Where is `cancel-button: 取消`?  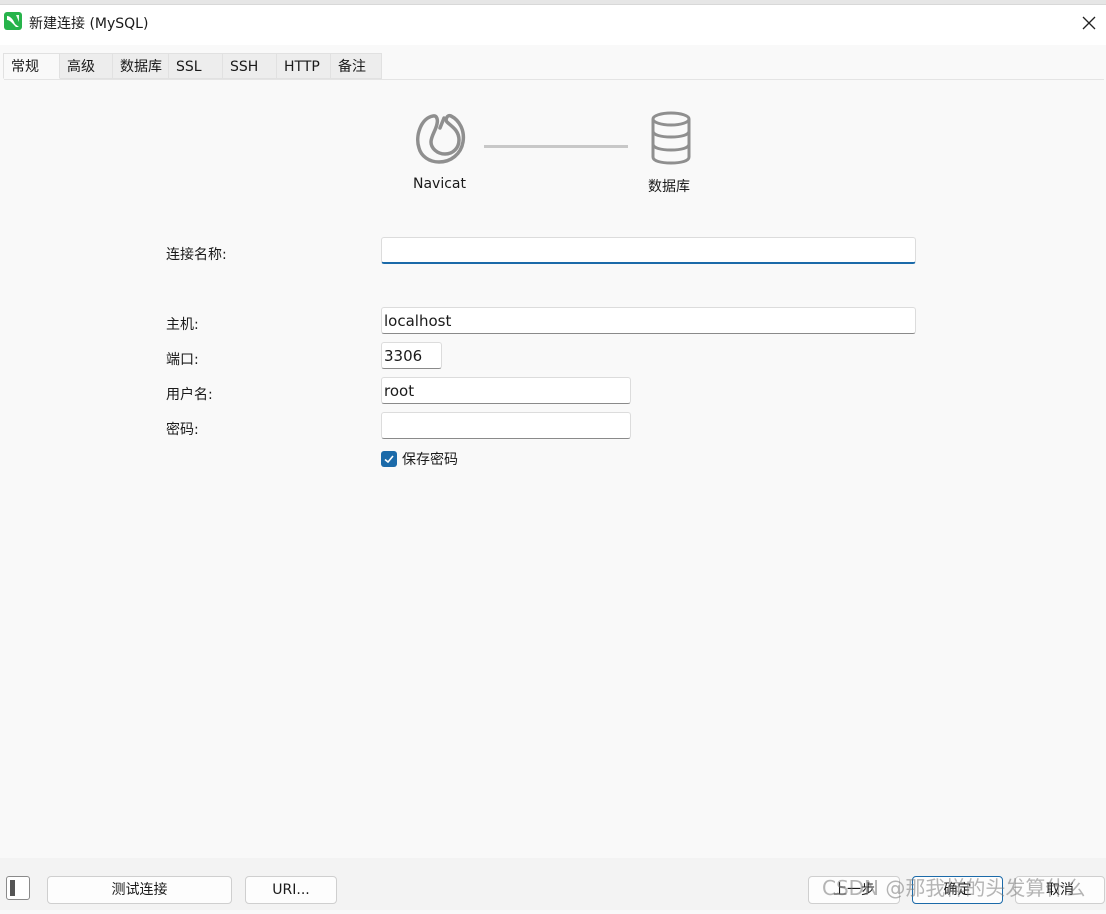 cancel-button: 取消 is located at coordinates (1060, 890).